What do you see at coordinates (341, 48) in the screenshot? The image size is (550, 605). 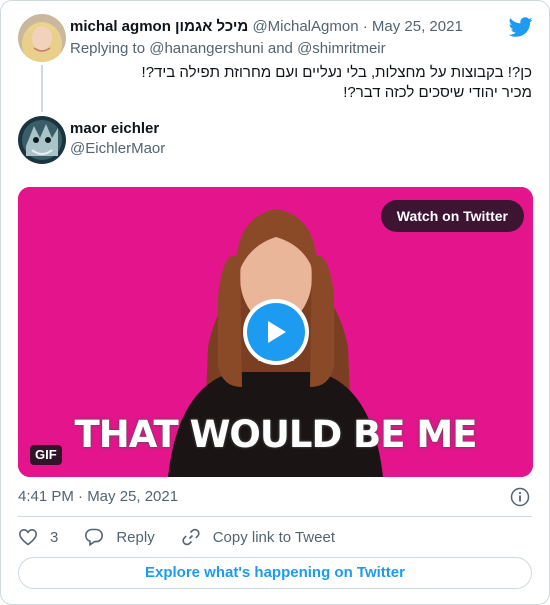 I see `reply-mention-shimritmeir: @shimritmeir` at bounding box center [341, 48].